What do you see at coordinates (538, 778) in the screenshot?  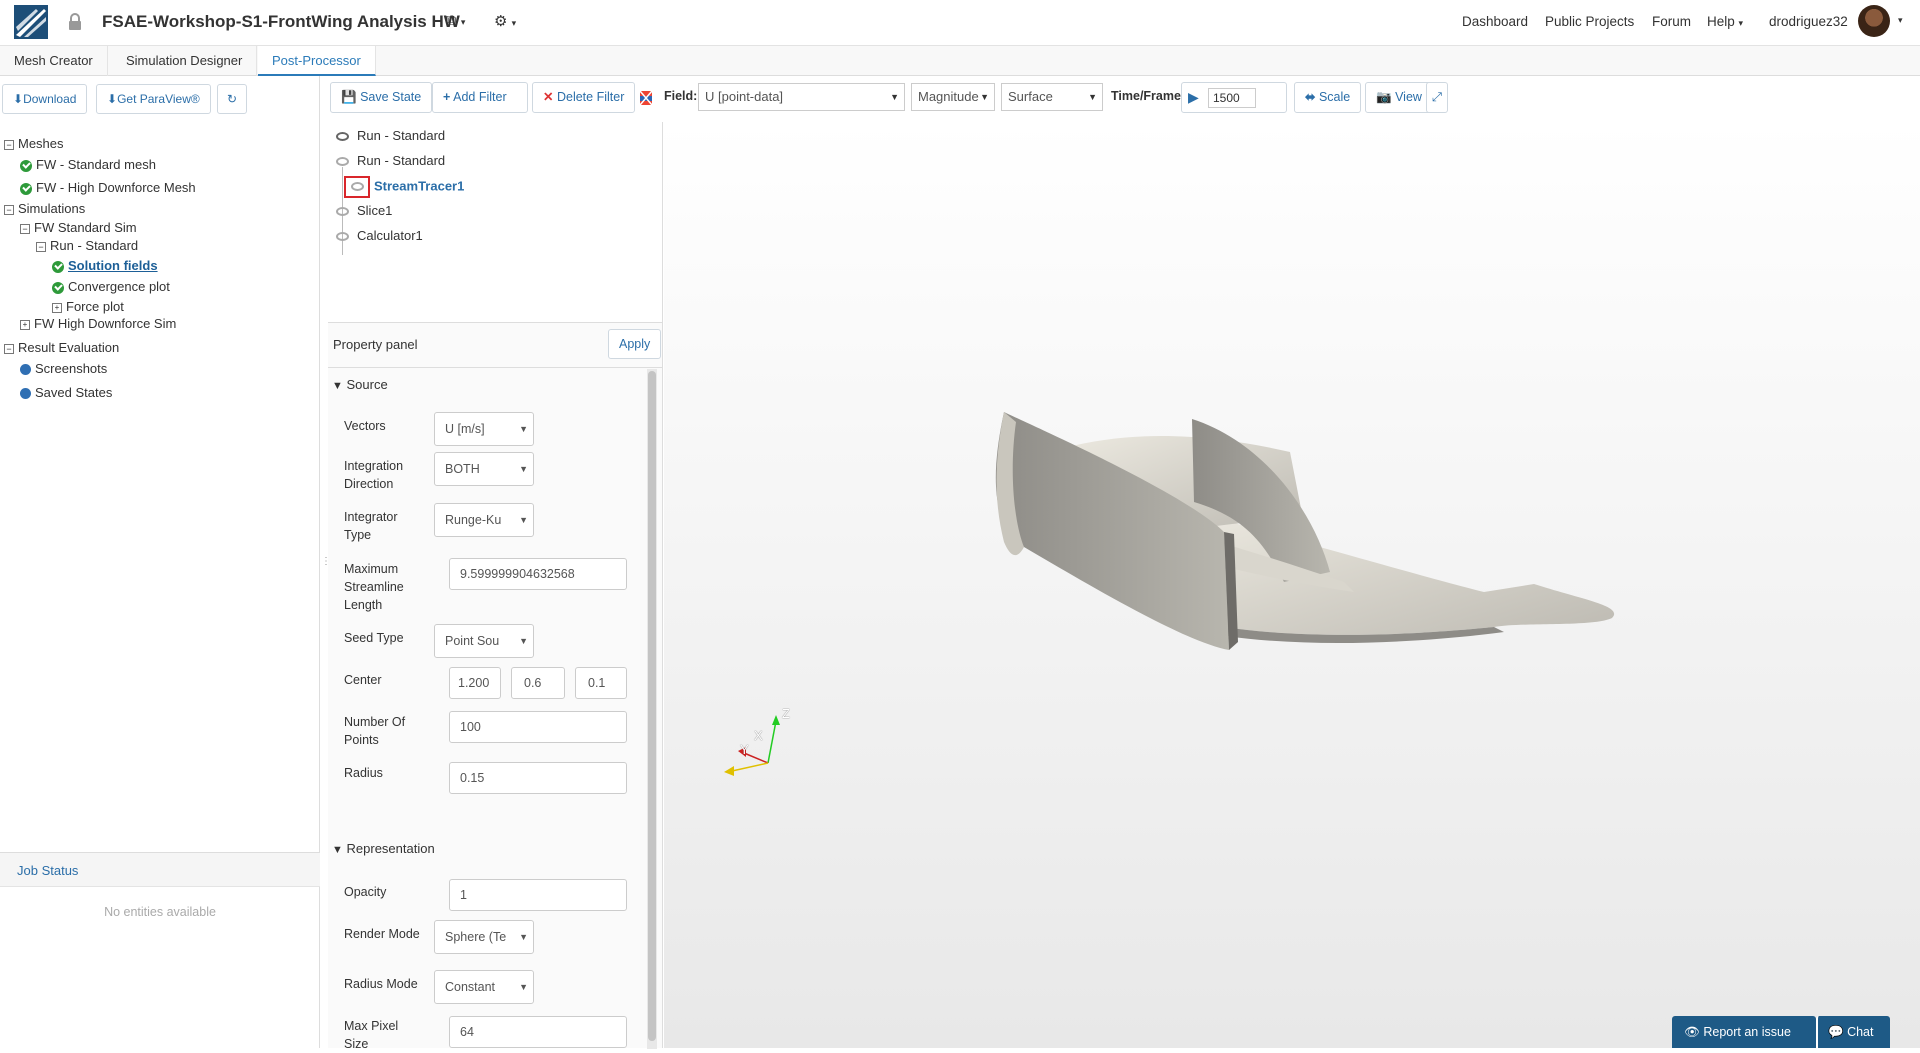 I see `radius-input: 0.15` at bounding box center [538, 778].